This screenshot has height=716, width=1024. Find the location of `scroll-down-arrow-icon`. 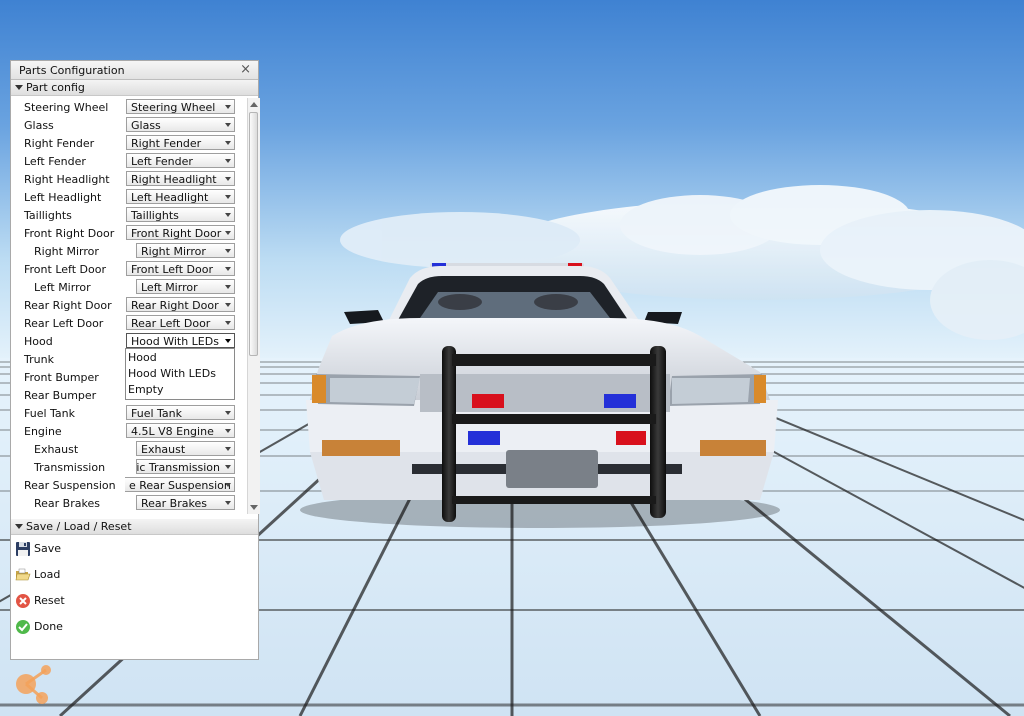

scroll-down-arrow-icon is located at coordinates (254, 507).